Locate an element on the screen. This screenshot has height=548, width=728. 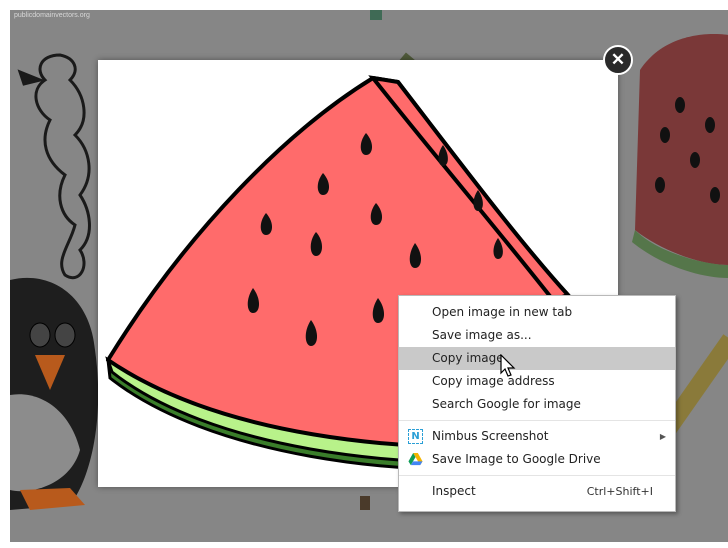
menu-item-save-to-google-drive: Save Image to Google Drive is located at coordinates (537, 459).